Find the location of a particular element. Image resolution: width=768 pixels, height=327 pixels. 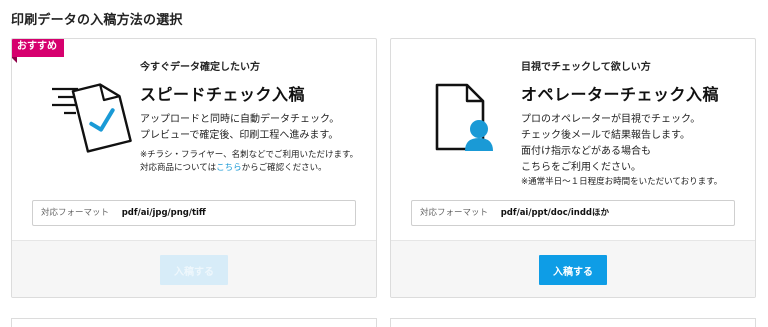

card-heading: オペレーターチェック入稿 is located at coordinates (620, 94).